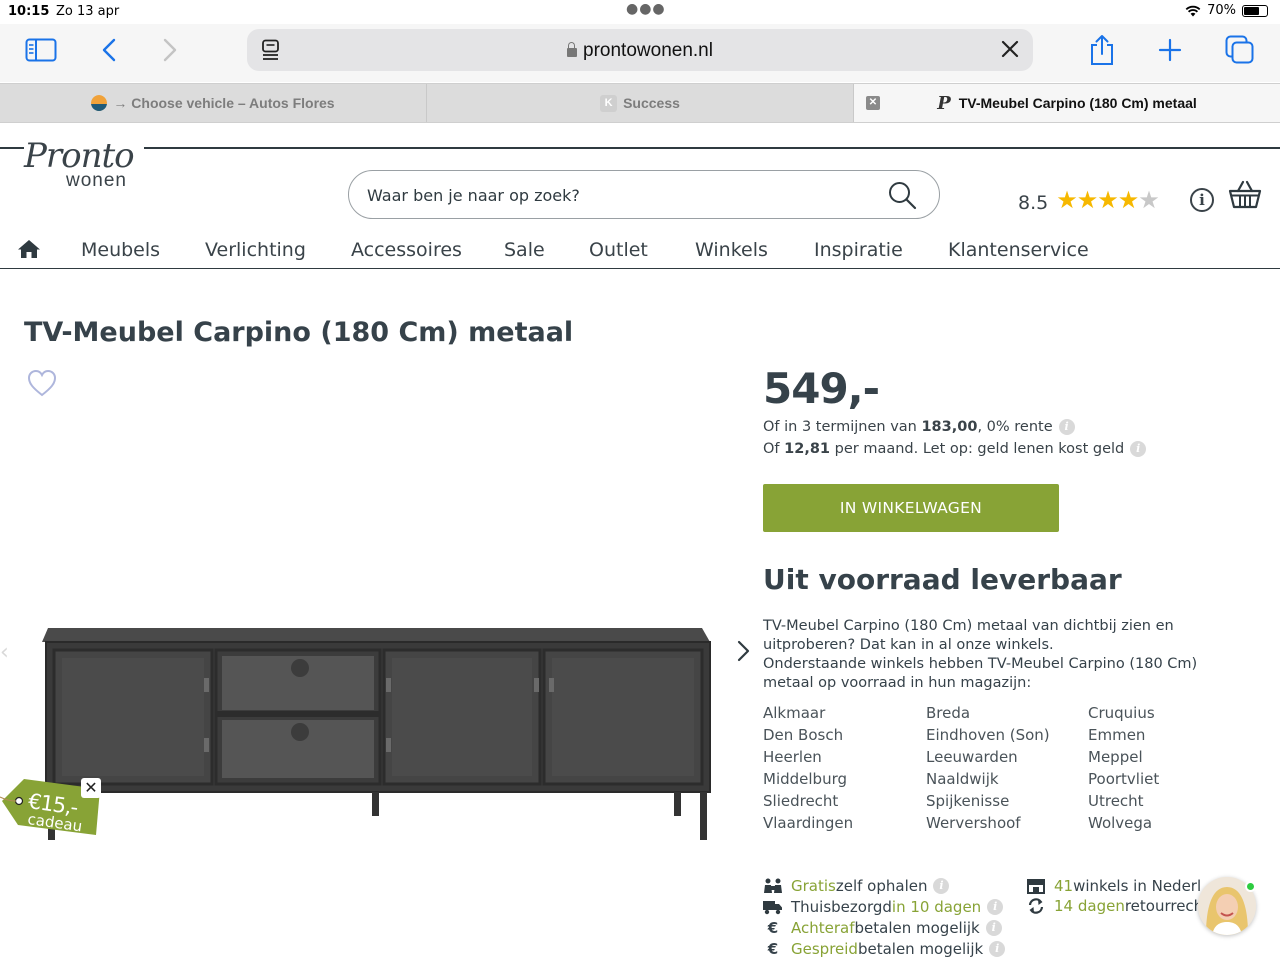 Image resolution: width=1280 pixels, height=960 pixels. What do you see at coordinates (4, 652) in the screenshot?
I see `previous-image-icon: ‹` at bounding box center [4, 652].